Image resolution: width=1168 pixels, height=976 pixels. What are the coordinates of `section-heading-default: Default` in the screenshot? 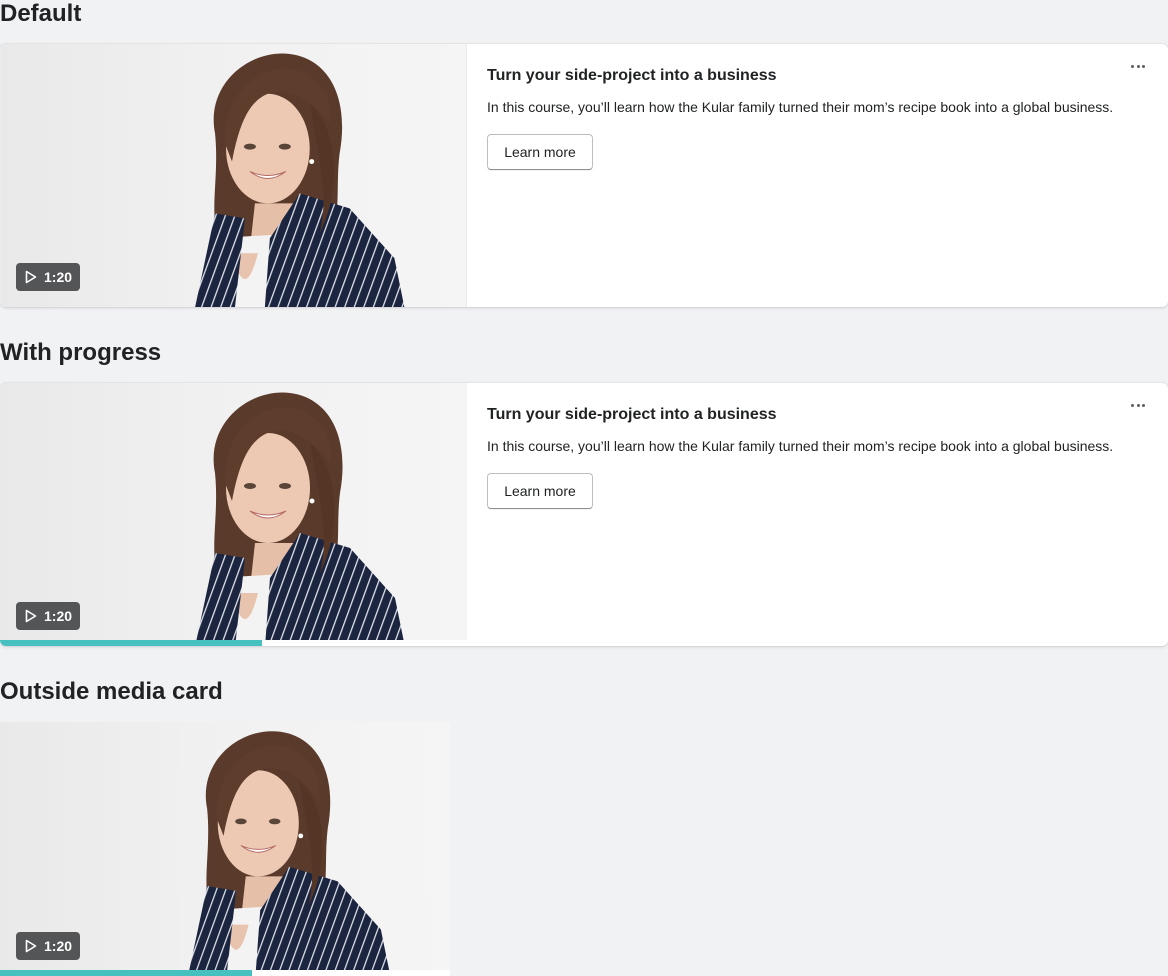 It's located at (41, 13).